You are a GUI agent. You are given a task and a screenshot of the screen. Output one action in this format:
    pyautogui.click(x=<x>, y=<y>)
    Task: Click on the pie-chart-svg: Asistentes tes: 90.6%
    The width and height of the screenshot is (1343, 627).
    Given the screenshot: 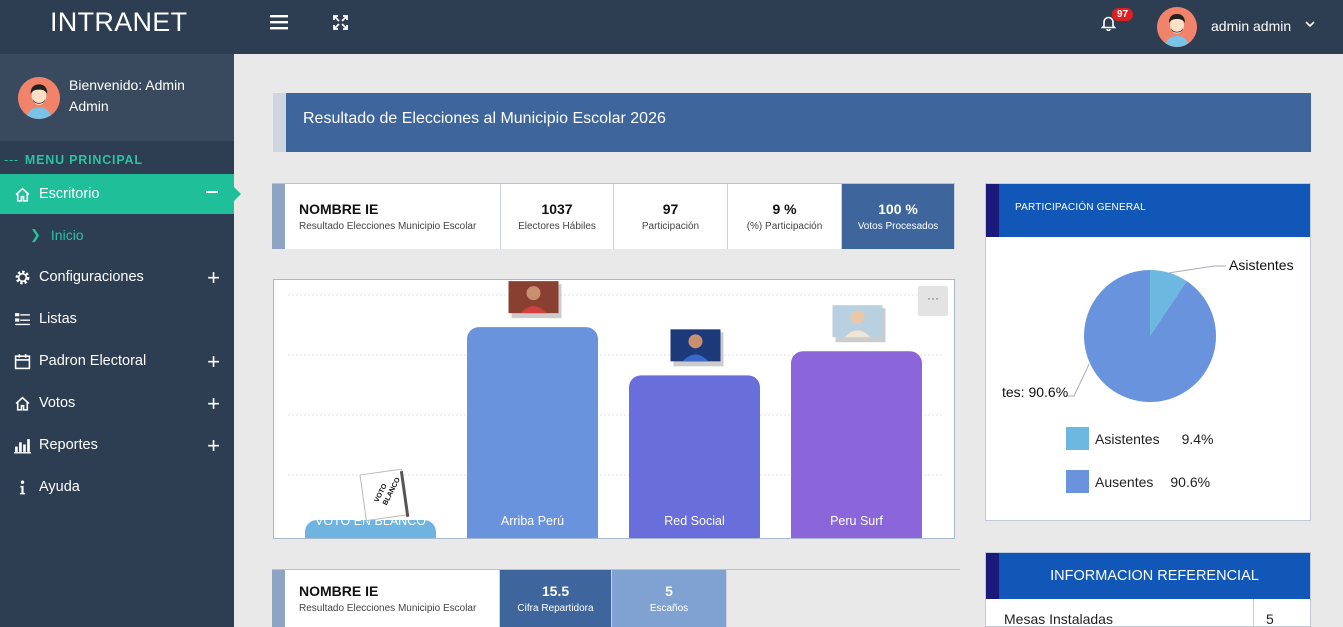 What is the action you would take?
    pyautogui.click(x=1148, y=329)
    